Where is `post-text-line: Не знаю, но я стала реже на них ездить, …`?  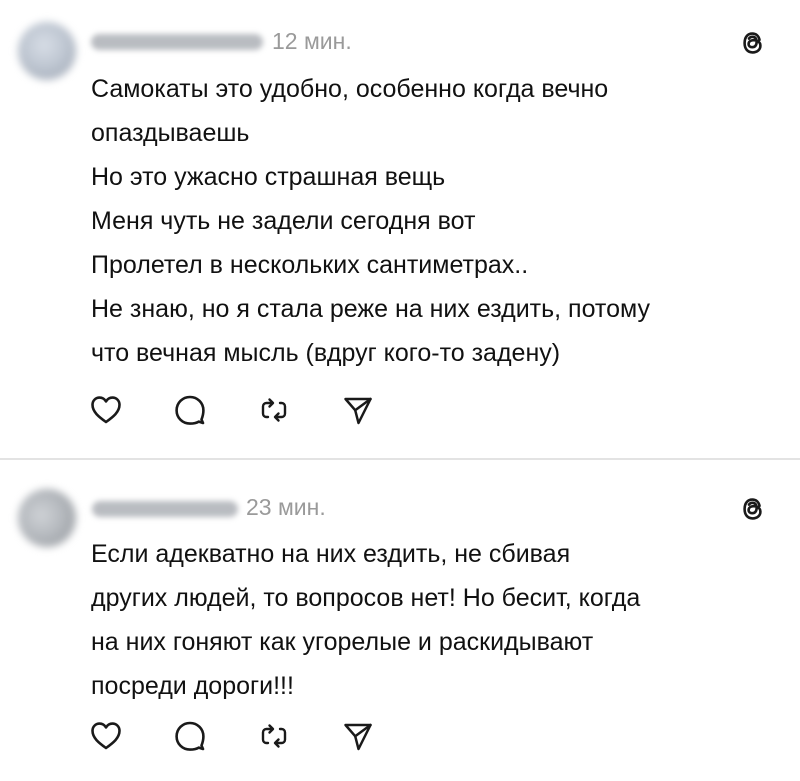 post-text-line: Не знаю, но я стала реже на них ездить, … is located at coordinates (370, 309).